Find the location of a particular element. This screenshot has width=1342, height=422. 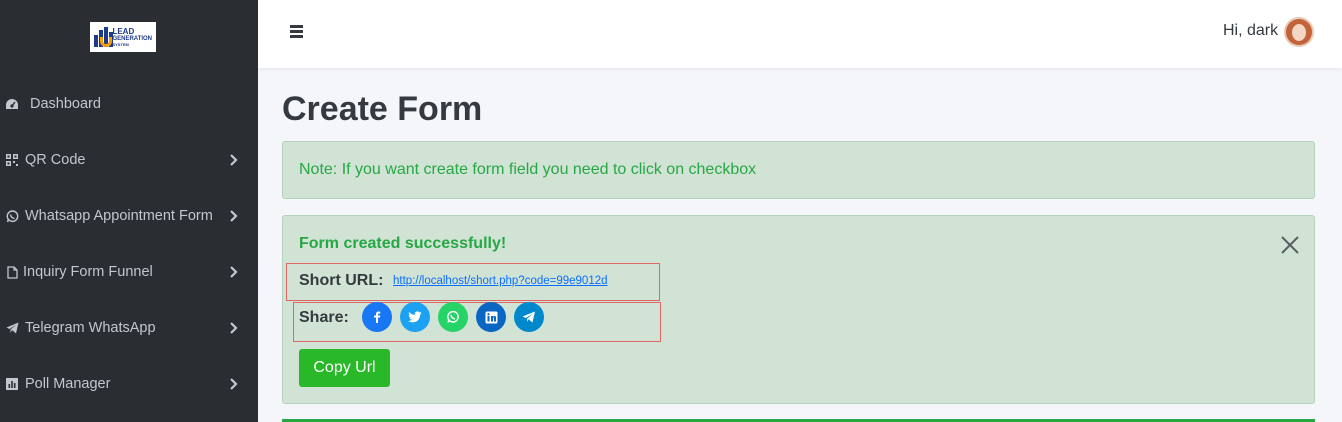

sidebar-item-label: Dashboard is located at coordinates (65, 104).